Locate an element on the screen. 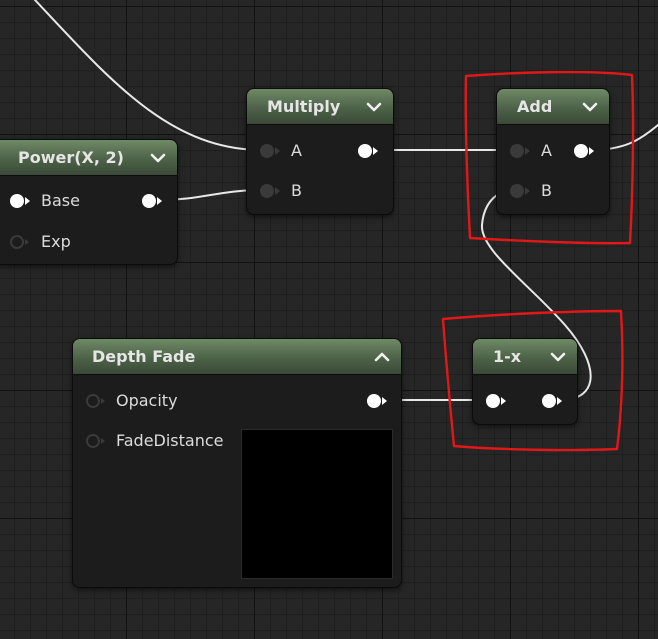 Image resolution: width=658 pixels, height=639 pixels. preview-thumbnail is located at coordinates (317, 504).